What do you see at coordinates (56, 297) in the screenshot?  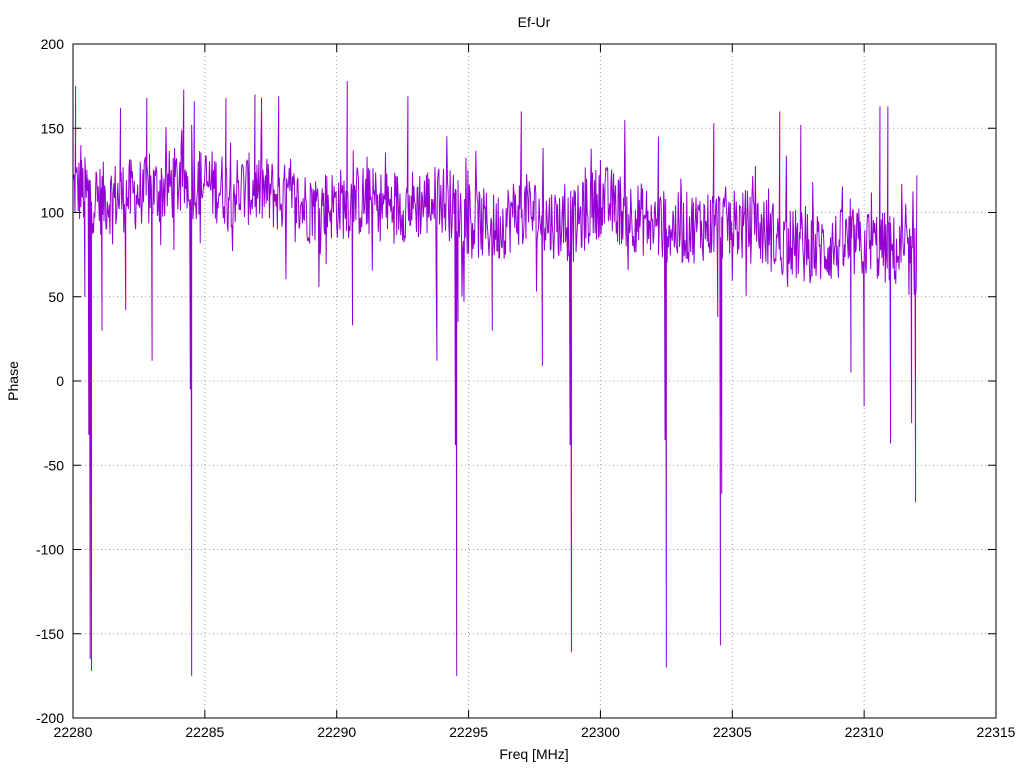 I see `y-tick-label: 50` at bounding box center [56, 297].